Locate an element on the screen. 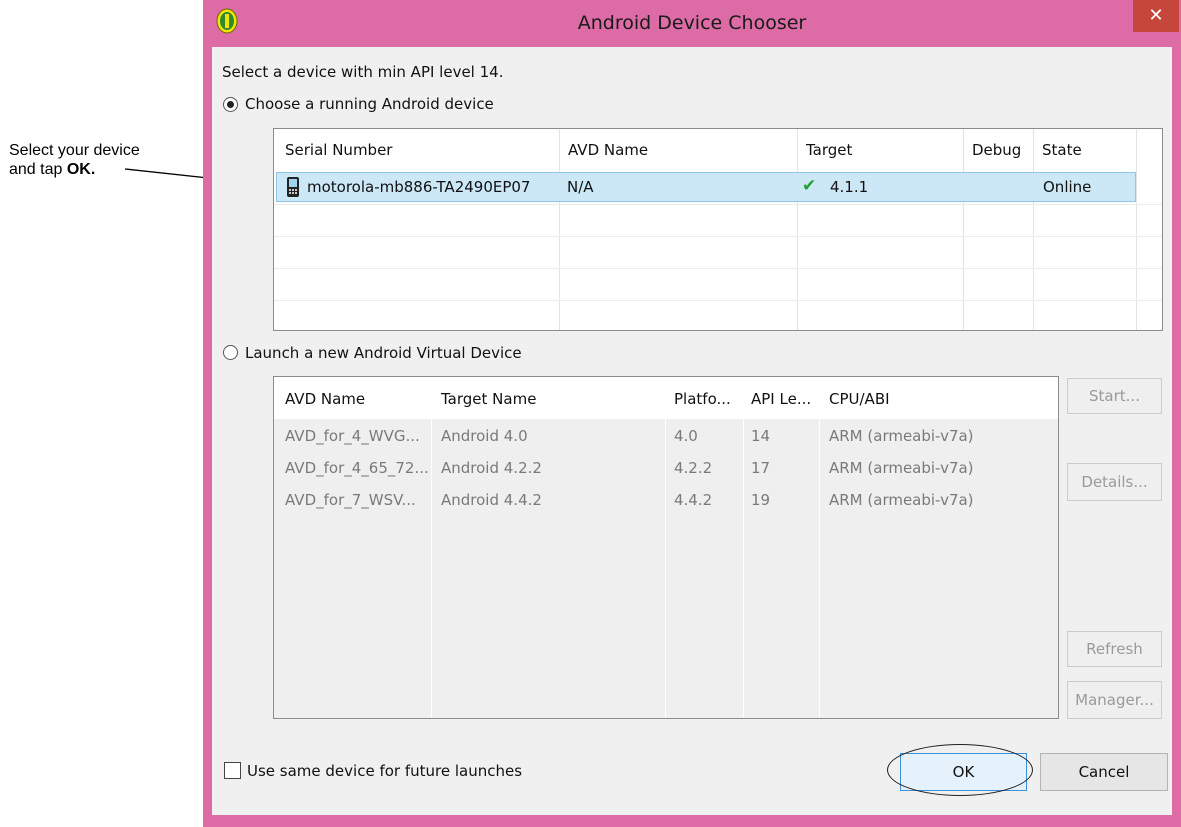  column-header-target: Target is located at coordinates (829, 150).